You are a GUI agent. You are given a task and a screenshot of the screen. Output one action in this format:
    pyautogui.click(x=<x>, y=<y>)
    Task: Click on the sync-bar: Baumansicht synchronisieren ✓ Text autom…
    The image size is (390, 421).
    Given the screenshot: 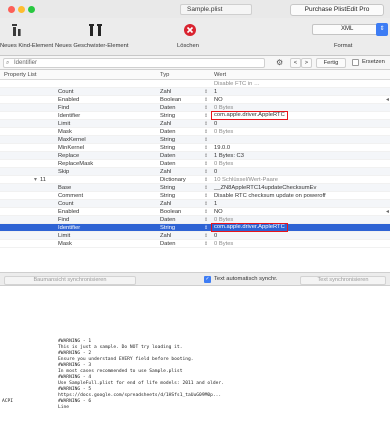 What is the action you would take?
    pyautogui.click(x=195, y=279)
    